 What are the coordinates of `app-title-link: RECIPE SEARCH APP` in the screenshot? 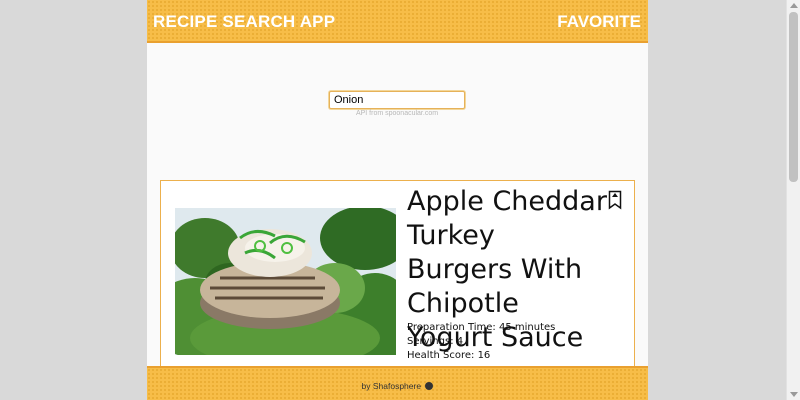 It's located at (244, 22).